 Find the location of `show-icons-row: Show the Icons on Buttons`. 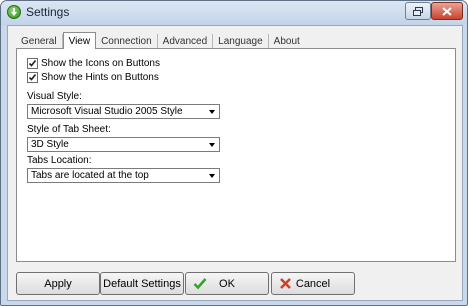

show-icons-row: Show the Icons on Buttons is located at coordinates (93, 63).